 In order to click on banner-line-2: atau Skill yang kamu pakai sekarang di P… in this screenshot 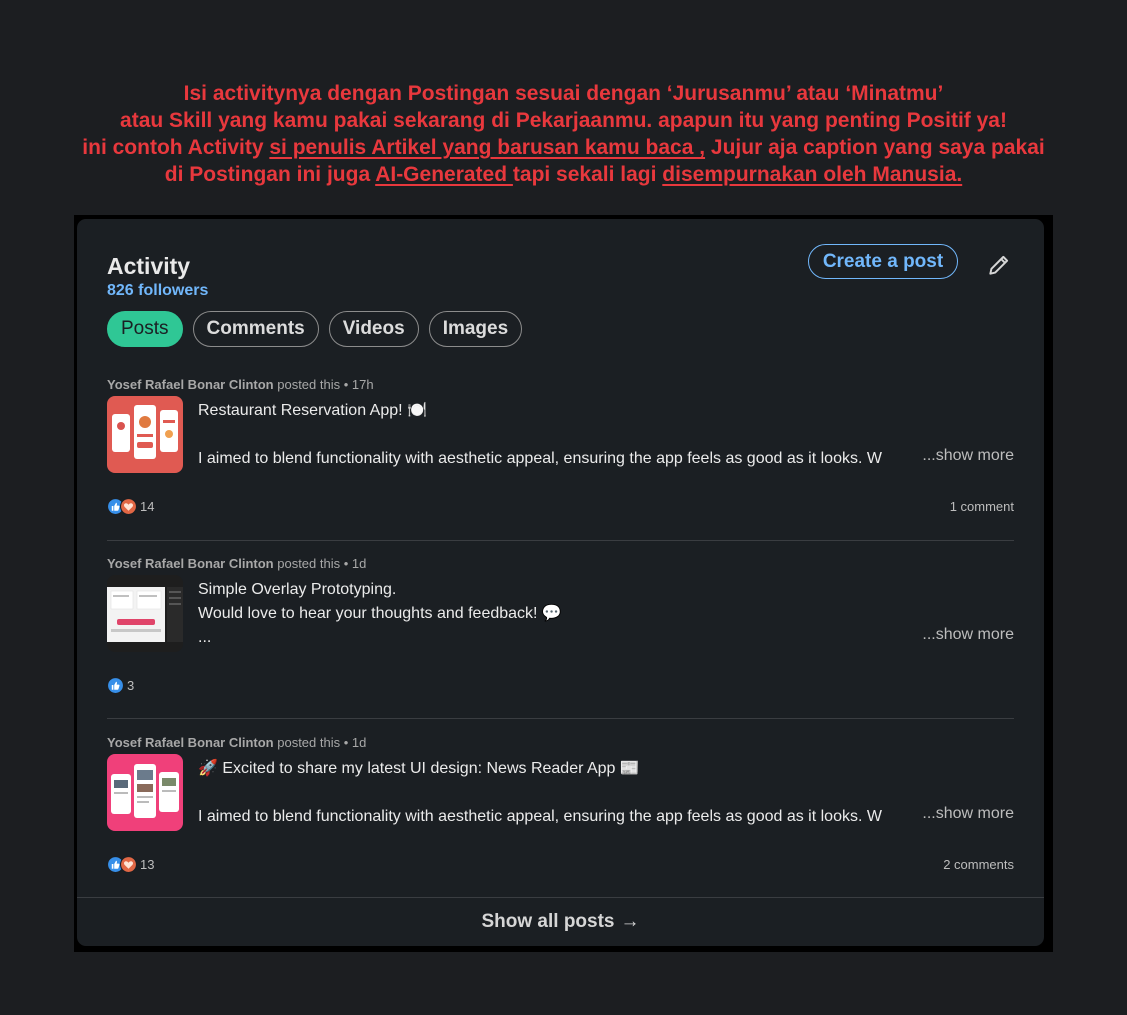, I will do `click(563, 120)`.